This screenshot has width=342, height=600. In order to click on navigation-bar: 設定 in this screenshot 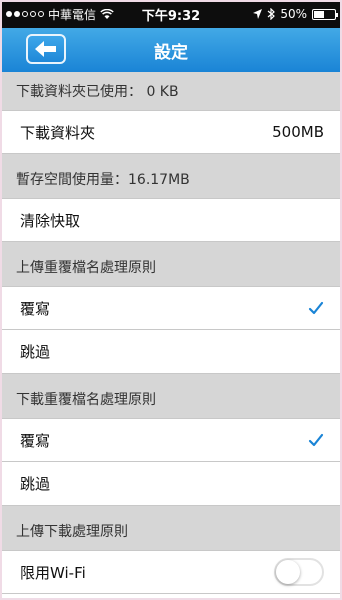, I will do `click(171, 50)`.